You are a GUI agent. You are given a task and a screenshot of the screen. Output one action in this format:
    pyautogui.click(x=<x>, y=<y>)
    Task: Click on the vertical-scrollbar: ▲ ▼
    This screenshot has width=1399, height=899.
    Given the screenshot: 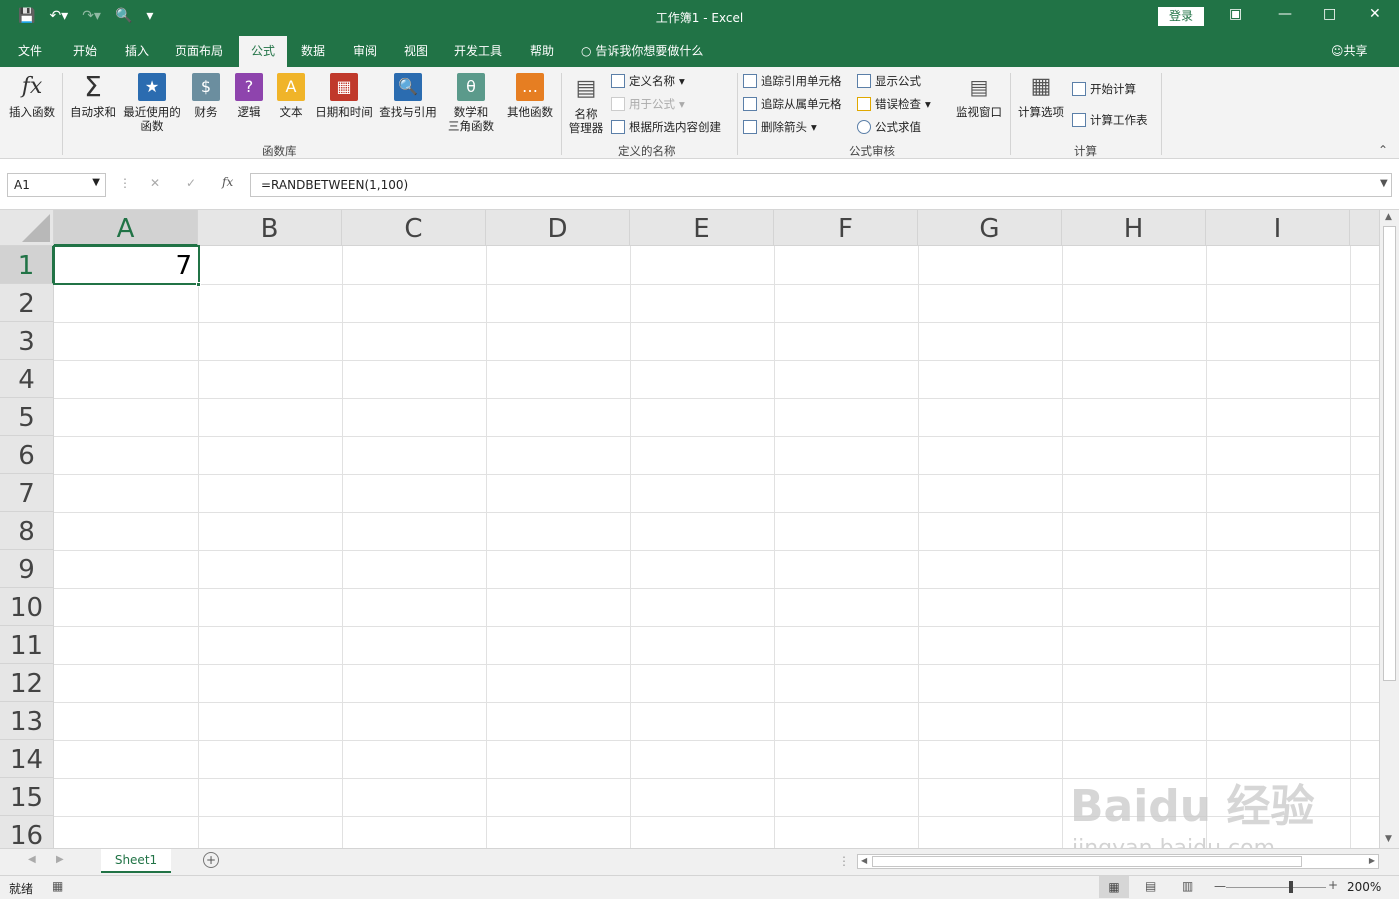 What is the action you would take?
    pyautogui.click(x=1389, y=529)
    